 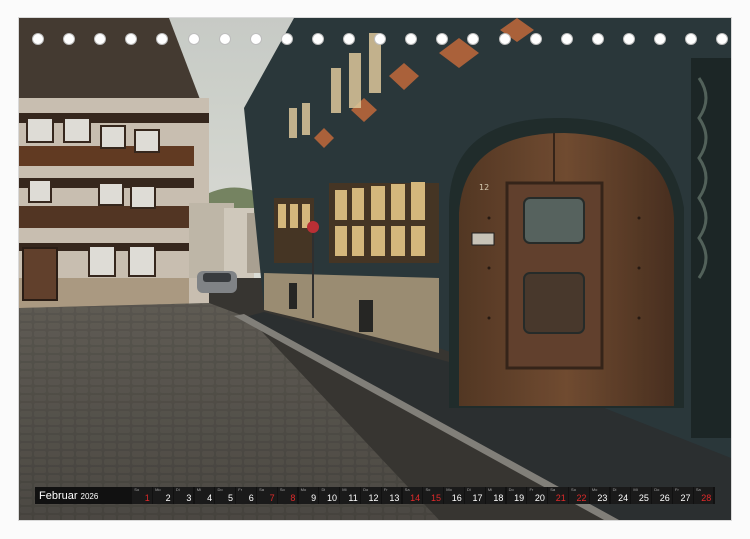 What do you see at coordinates (267, 495) in the screenshot?
I see `day-cell: Sa 7` at bounding box center [267, 495].